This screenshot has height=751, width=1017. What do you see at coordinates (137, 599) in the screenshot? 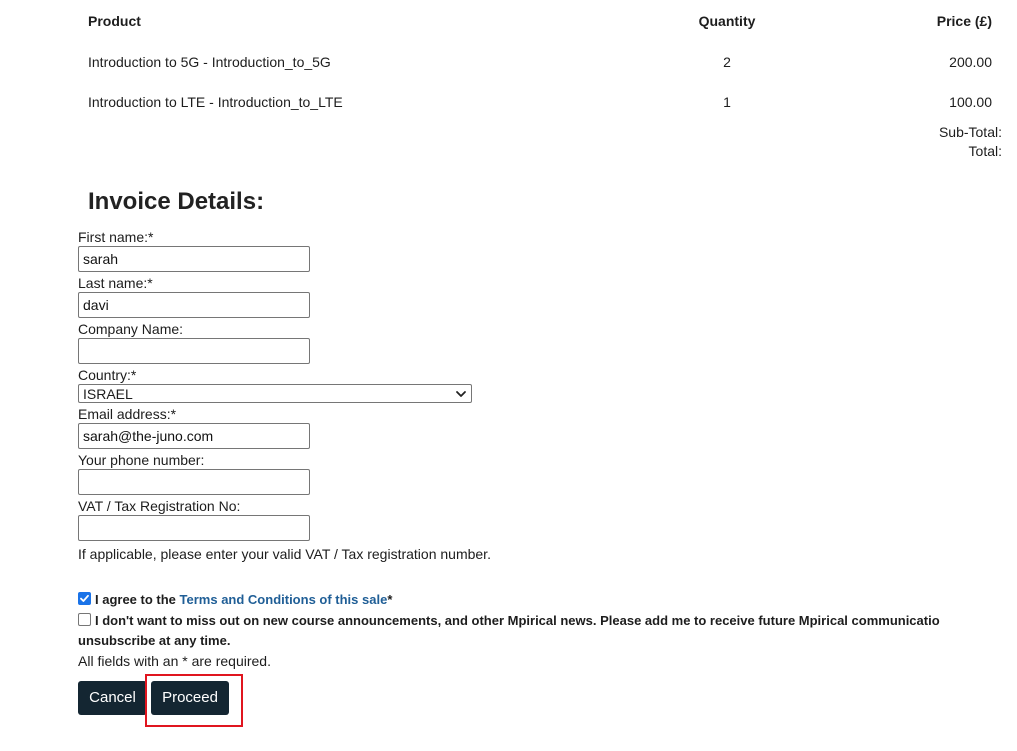
I see `terms-prefix: I agree to the` at bounding box center [137, 599].